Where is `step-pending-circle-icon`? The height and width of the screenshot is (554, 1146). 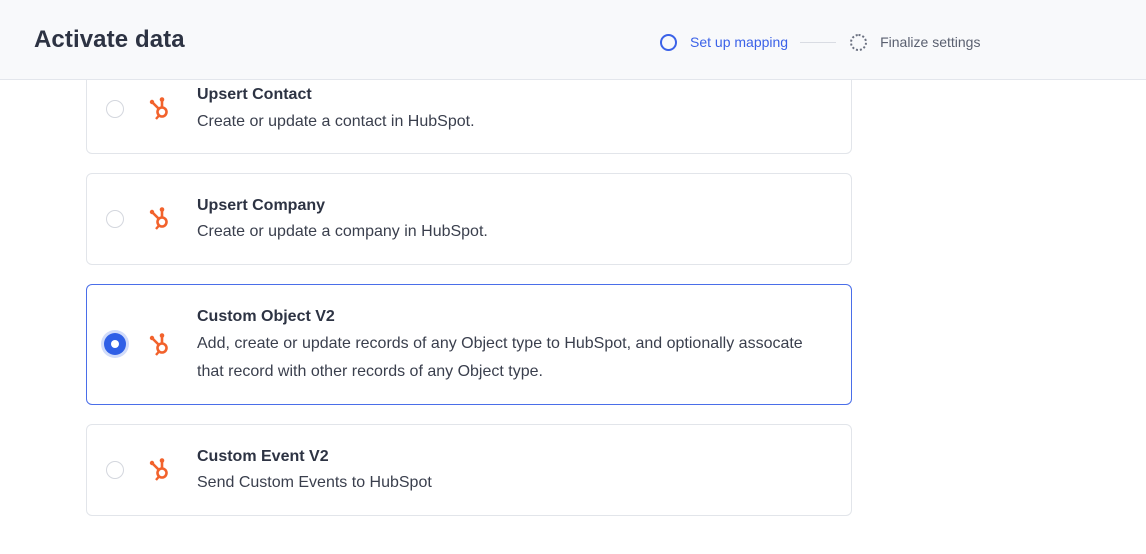
step-pending-circle-icon is located at coordinates (859, 42).